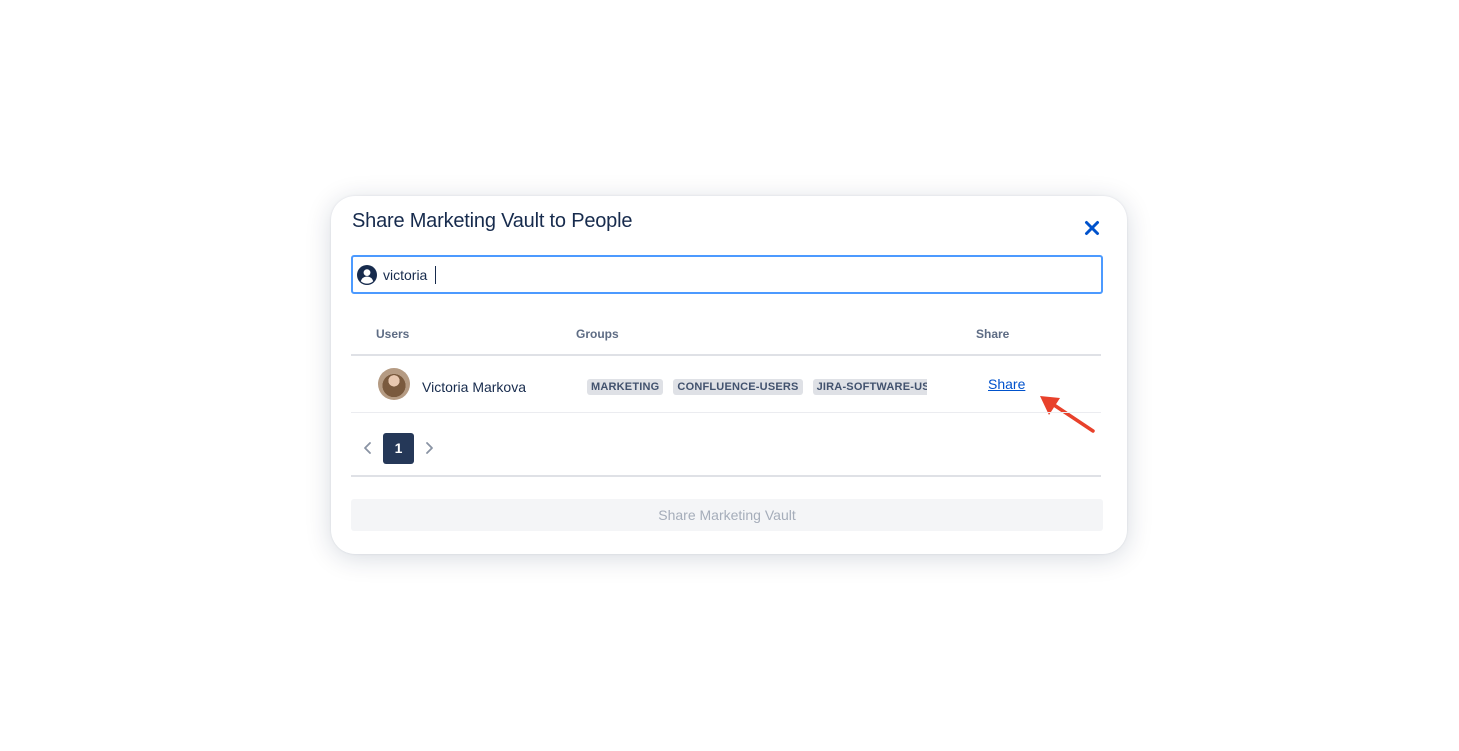 The image size is (1459, 751). I want to click on search-field, so click(727, 274).